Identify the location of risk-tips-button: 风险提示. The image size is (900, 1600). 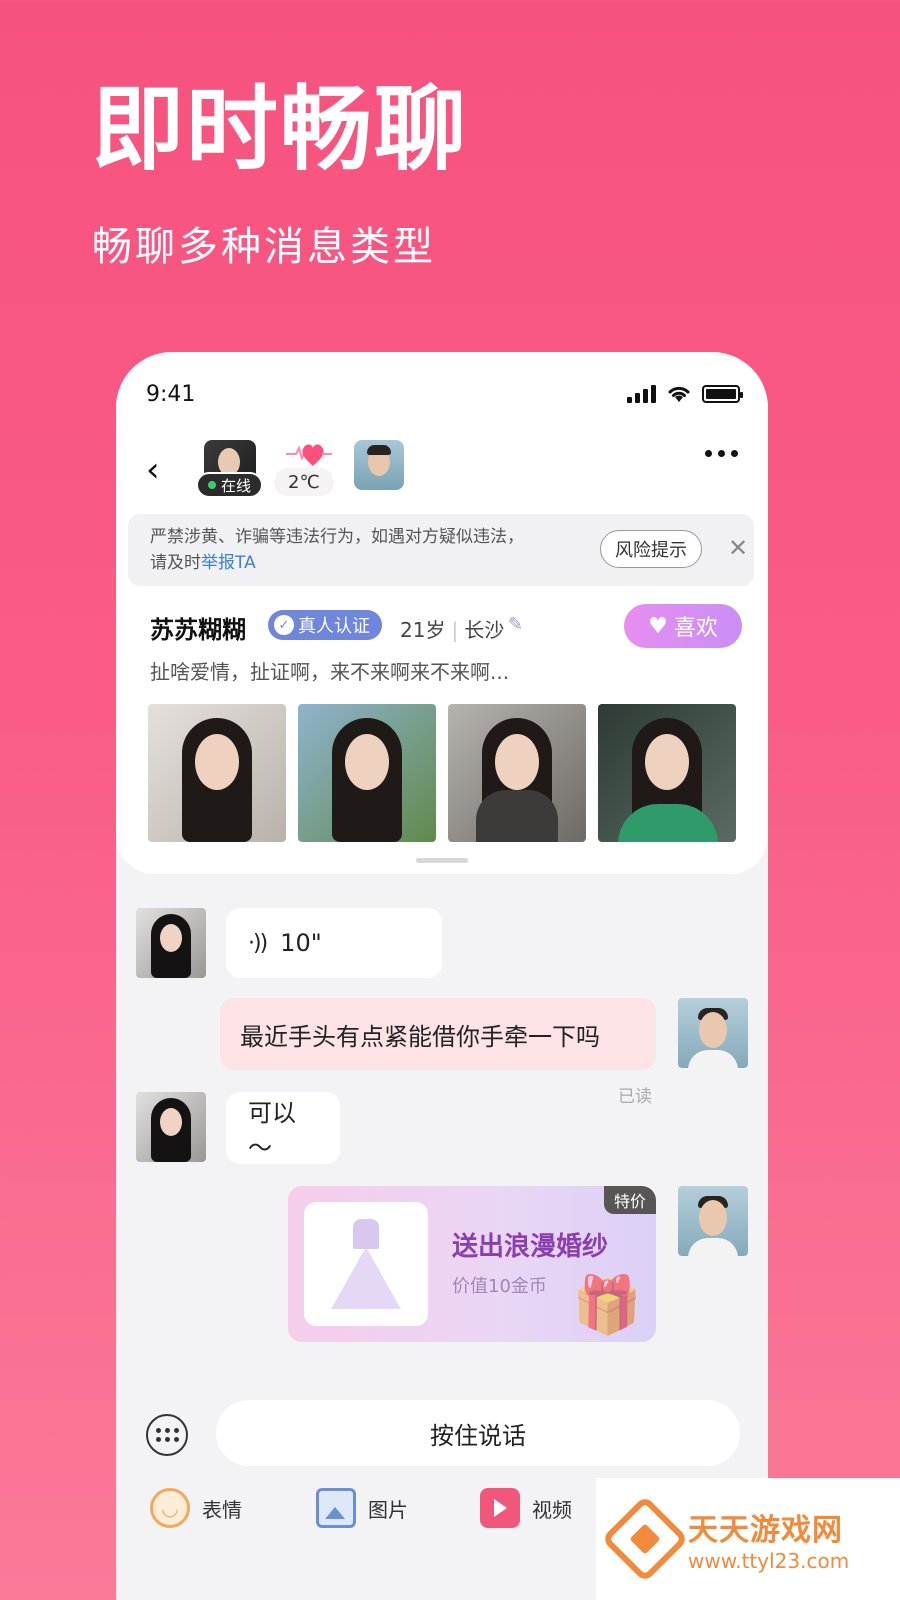
(651, 549).